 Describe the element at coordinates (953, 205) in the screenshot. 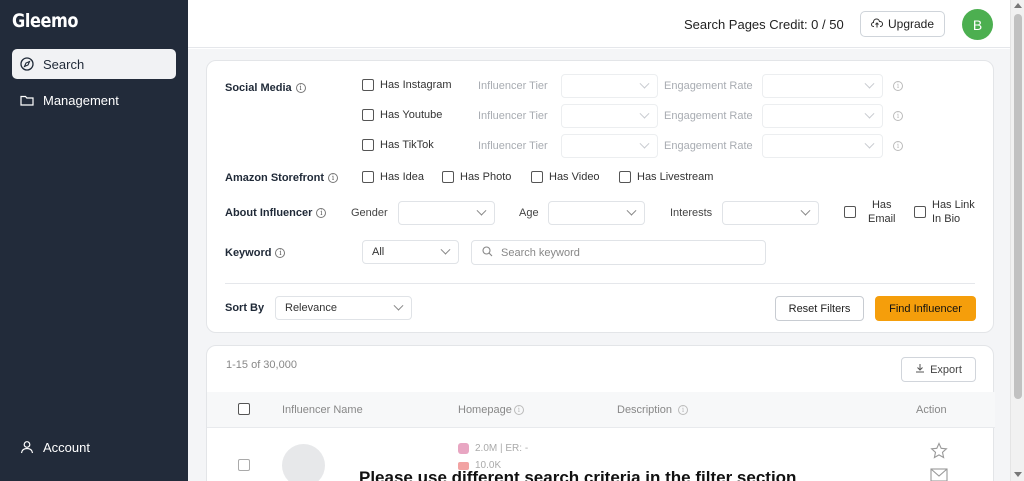

I see `has-link-line1: Has Link` at that location.